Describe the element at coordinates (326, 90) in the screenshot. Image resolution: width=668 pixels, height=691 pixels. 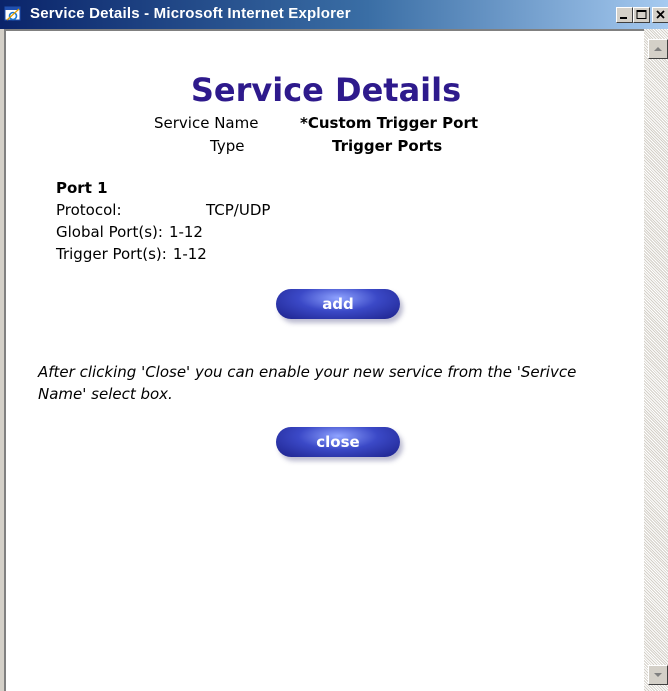
I see `page-title: Service Details` at that location.